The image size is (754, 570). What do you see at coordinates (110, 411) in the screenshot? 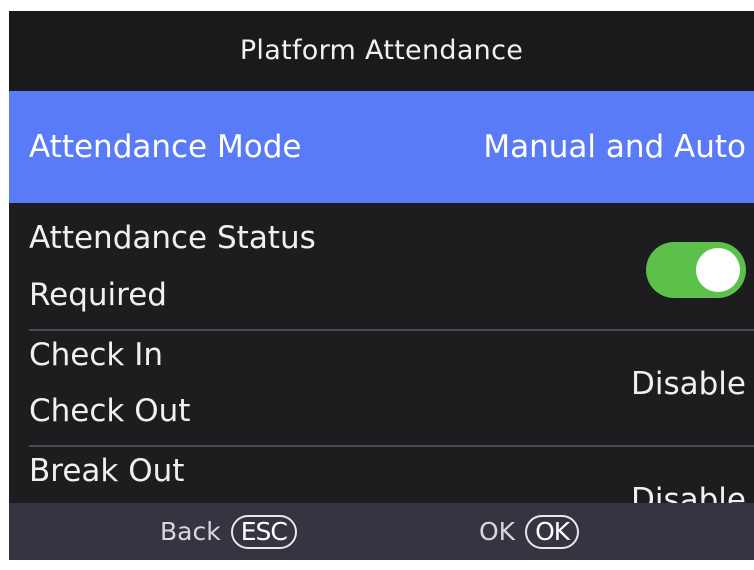
I see `check-out-label: Check Out` at bounding box center [110, 411].